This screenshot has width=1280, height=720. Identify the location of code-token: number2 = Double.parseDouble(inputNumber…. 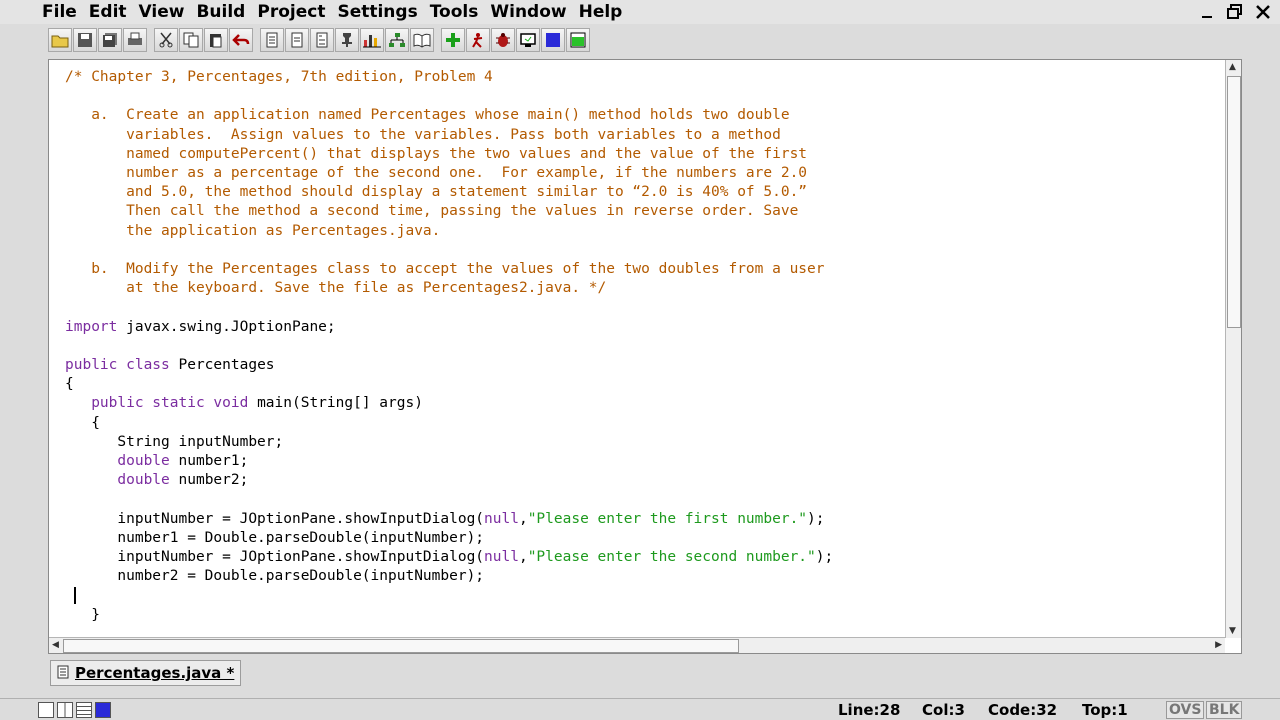
(275, 576).